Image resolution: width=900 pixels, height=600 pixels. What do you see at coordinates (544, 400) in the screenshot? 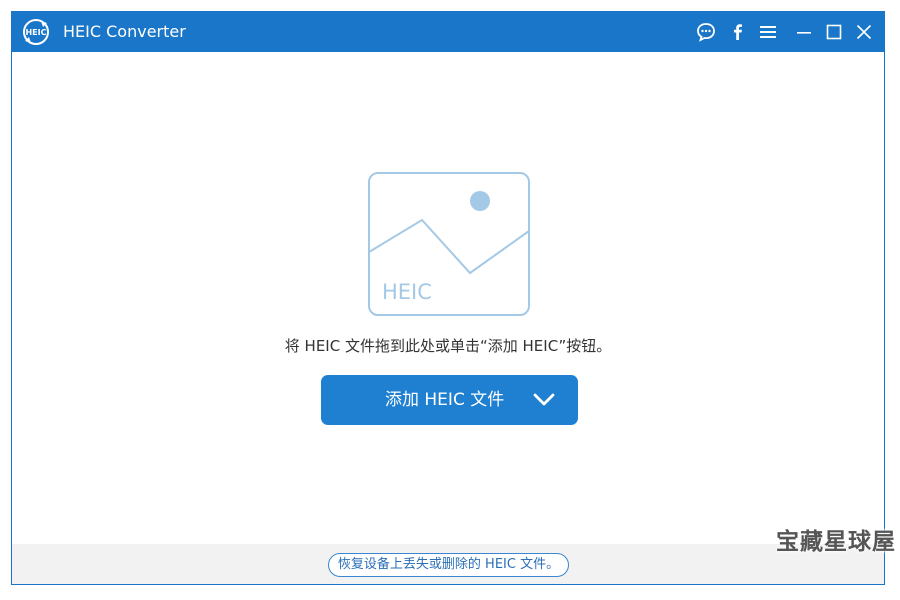
I see `chevron-down-icon` at bounding box center [544, 400].